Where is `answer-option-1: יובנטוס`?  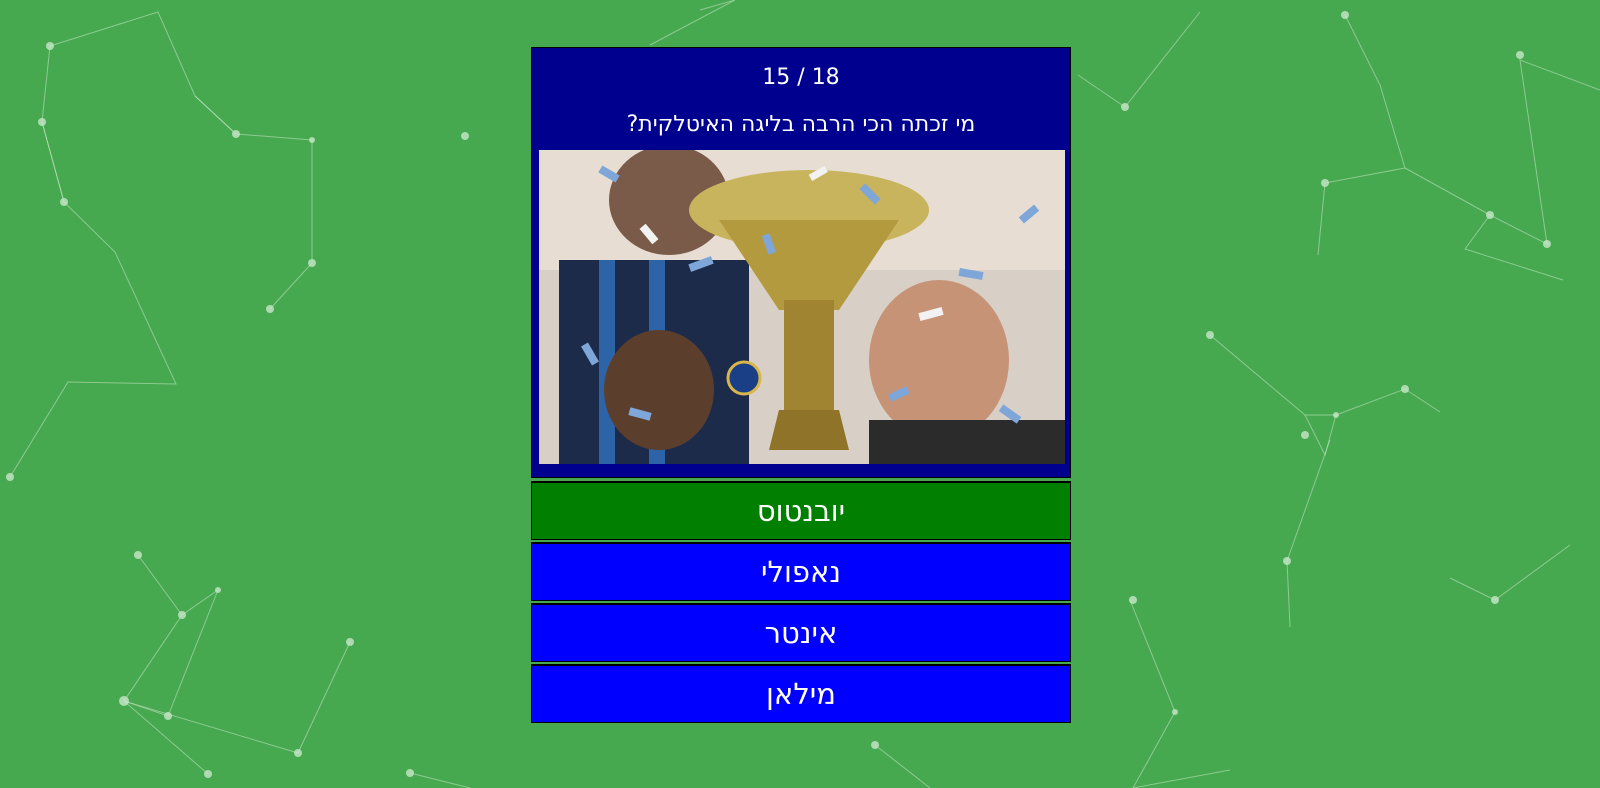
answer-option-1: יובנטוס is located at coordinates (801, 510).